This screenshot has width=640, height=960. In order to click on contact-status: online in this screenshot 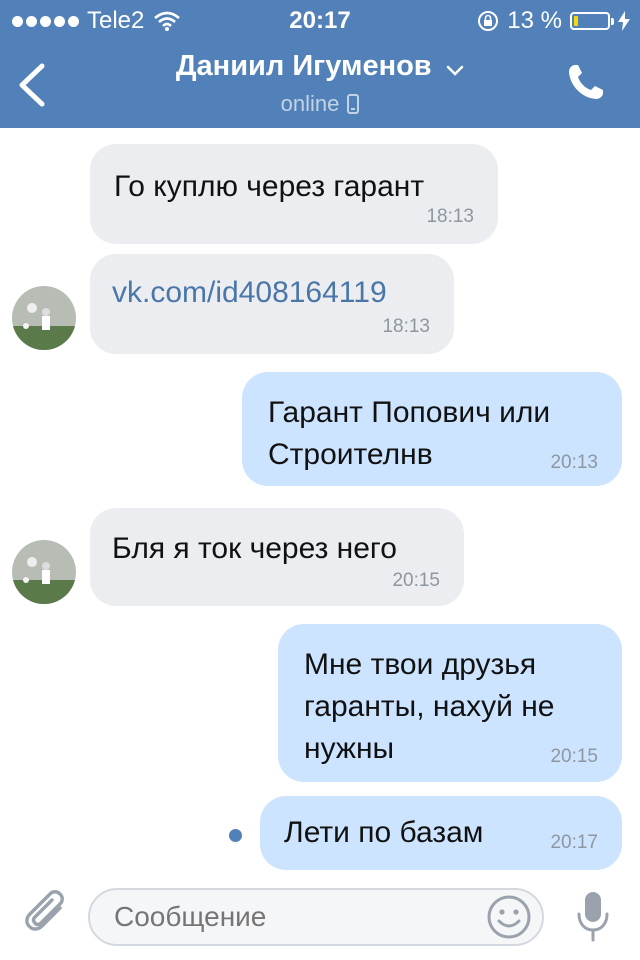, I will do `click(320, 104)`.